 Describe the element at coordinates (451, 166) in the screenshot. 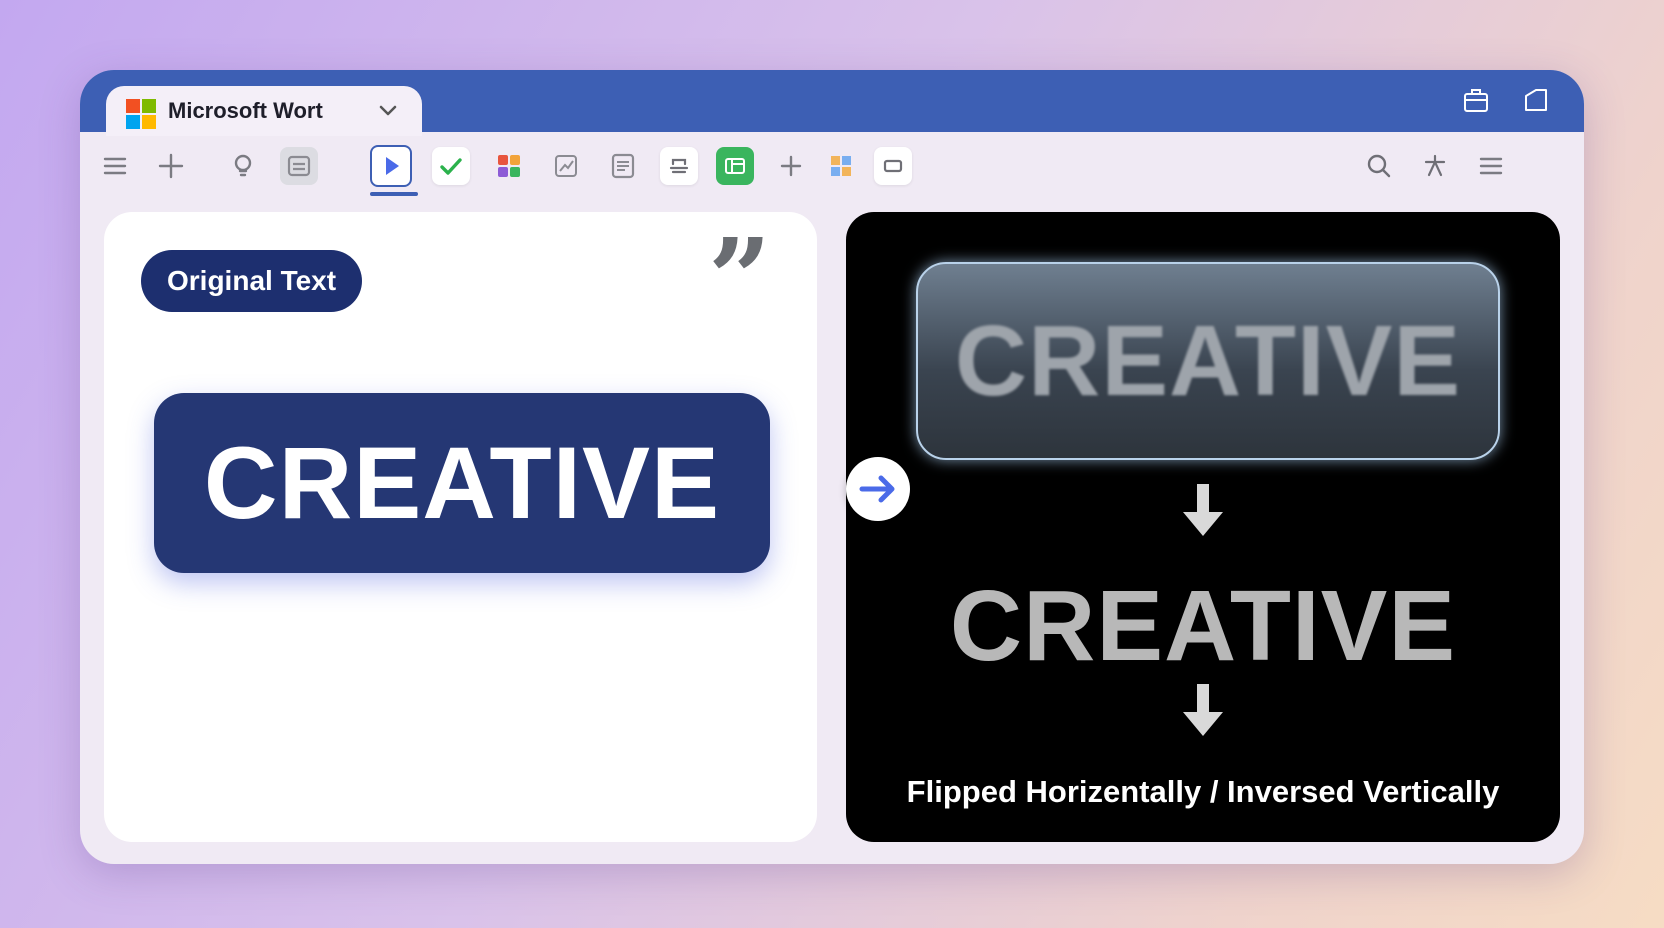

I see `check-icon` at that location.